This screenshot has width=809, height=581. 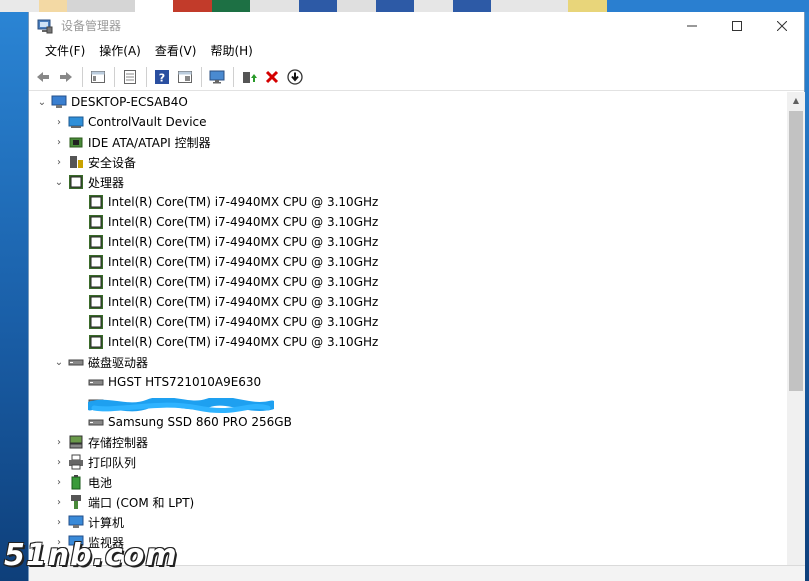 What do you see at coordinates (408, 142) in the screenshot?
I see `category-ide-controller: › IDE ATA/ATAPI 控制器` at bounding box center [408, 142].